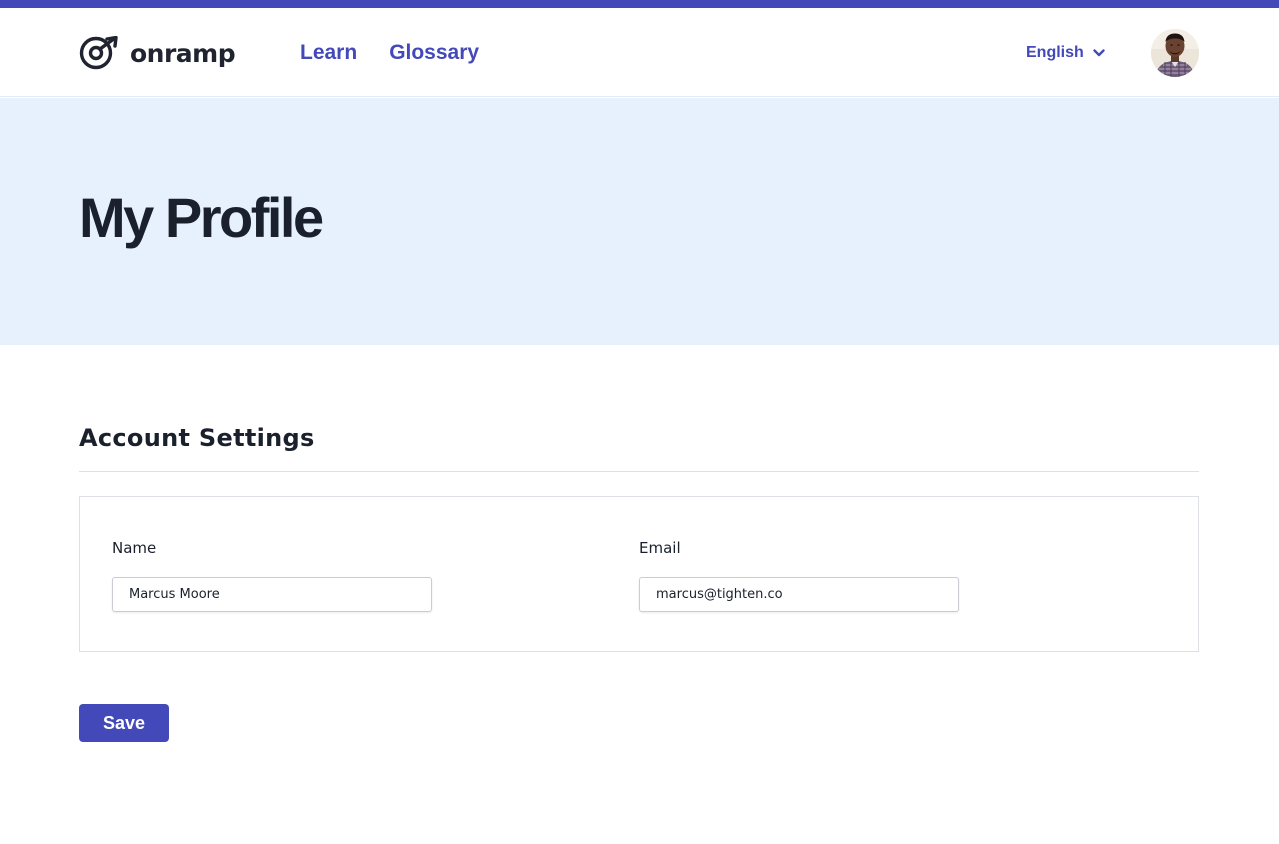  What do you see at coordinates (134, 548) in the screenshot?
I see `name-label: Name` at bounding box center [134, 548].